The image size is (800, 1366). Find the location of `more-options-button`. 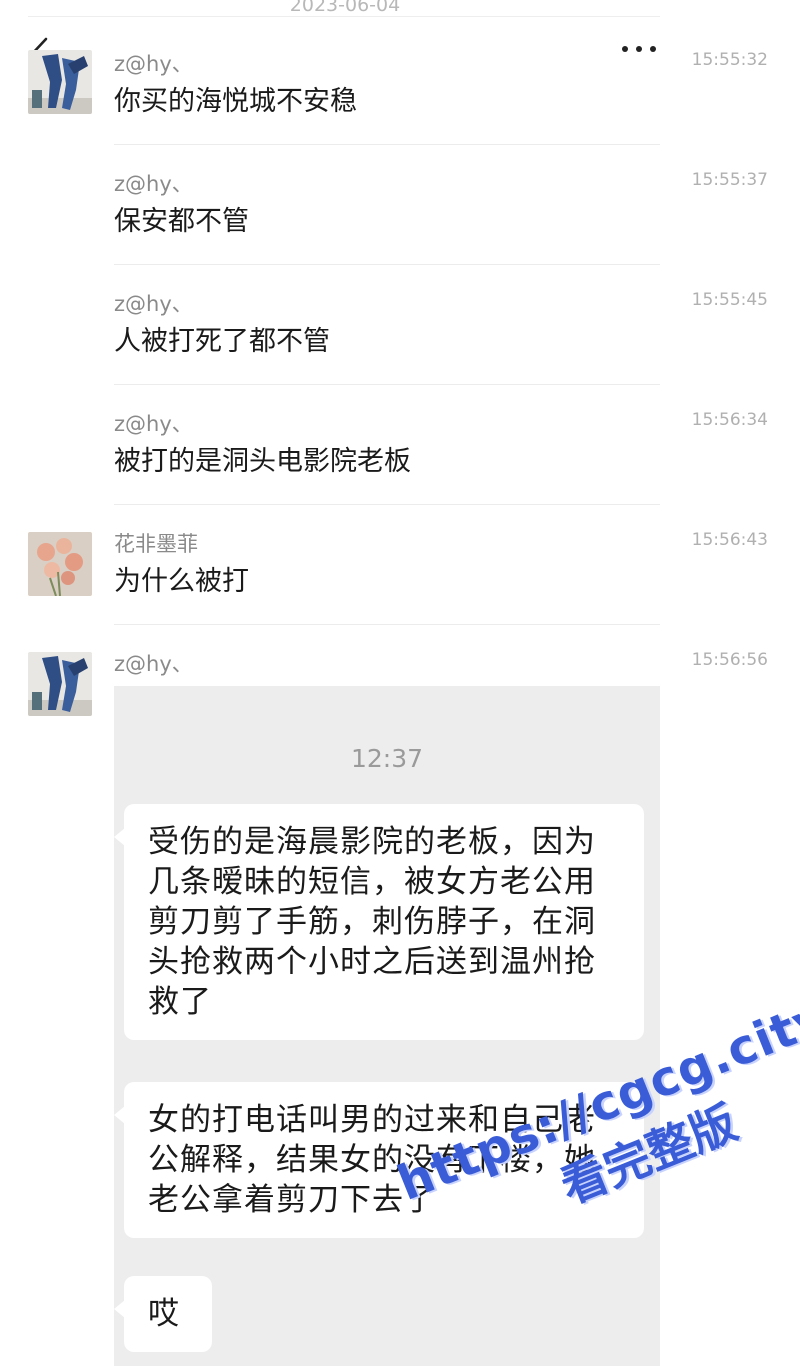

more-options-button is located at coordinates (640, 48).